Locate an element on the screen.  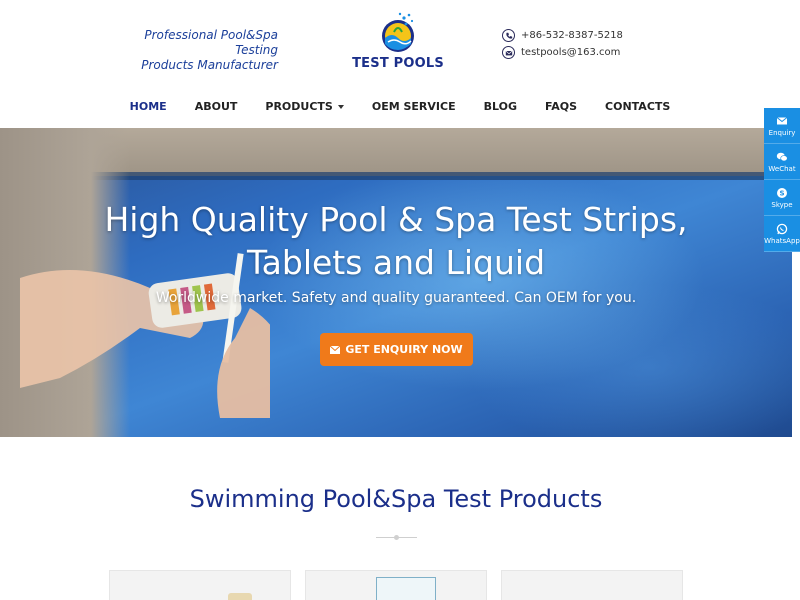
phone-row: +86-532-8387-5218 is located at coordinates (562, 35).